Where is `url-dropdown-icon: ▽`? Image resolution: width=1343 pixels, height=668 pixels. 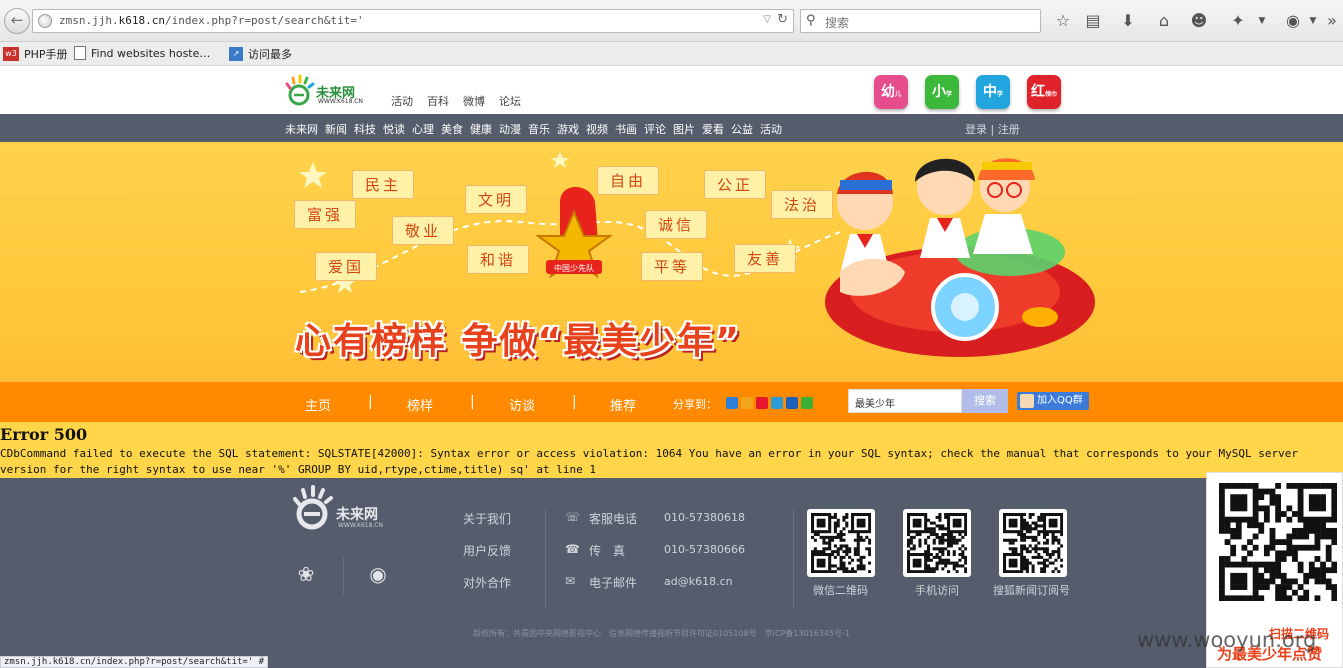 url-dropdown-icon: ▽ is located at coordinates (767, 19).